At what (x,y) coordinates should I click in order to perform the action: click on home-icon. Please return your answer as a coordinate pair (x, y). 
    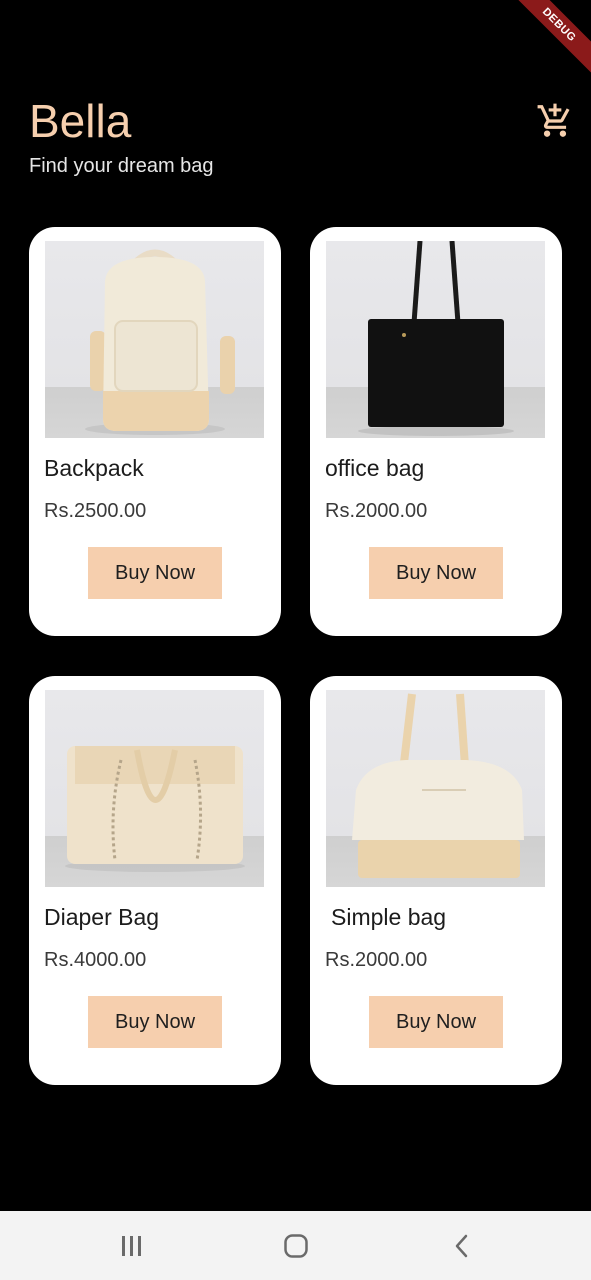
    Looking at the image, I should click on (296, 1245).